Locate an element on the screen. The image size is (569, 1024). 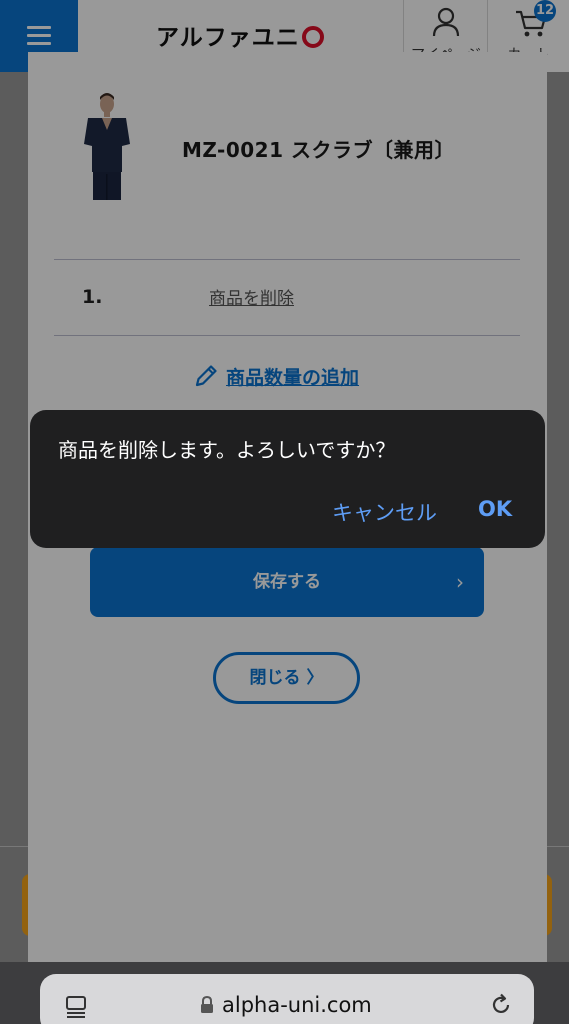
page-menu-icon is located at coordinates (76, 1007).